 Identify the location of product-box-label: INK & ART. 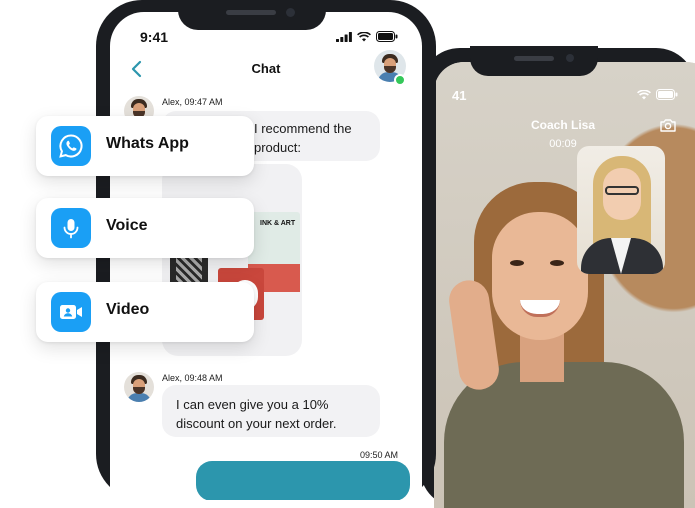
(278, 223).